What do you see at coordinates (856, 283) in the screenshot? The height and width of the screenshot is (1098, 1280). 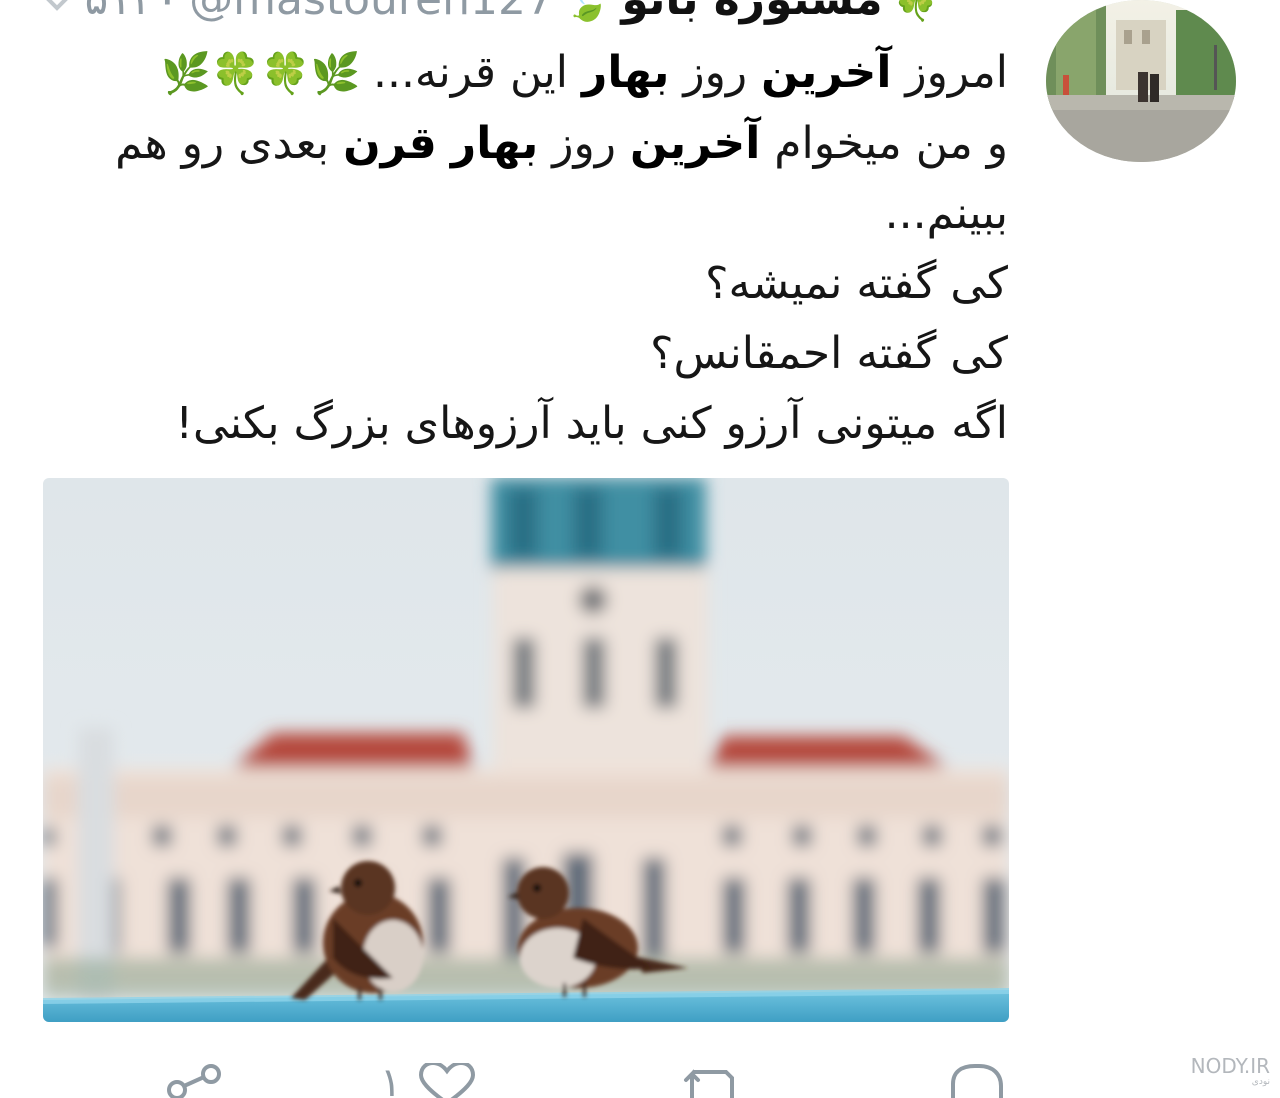 I see `tweet-text-segment: کی گفته نمیشه؟` at bounding box center [856, 283].